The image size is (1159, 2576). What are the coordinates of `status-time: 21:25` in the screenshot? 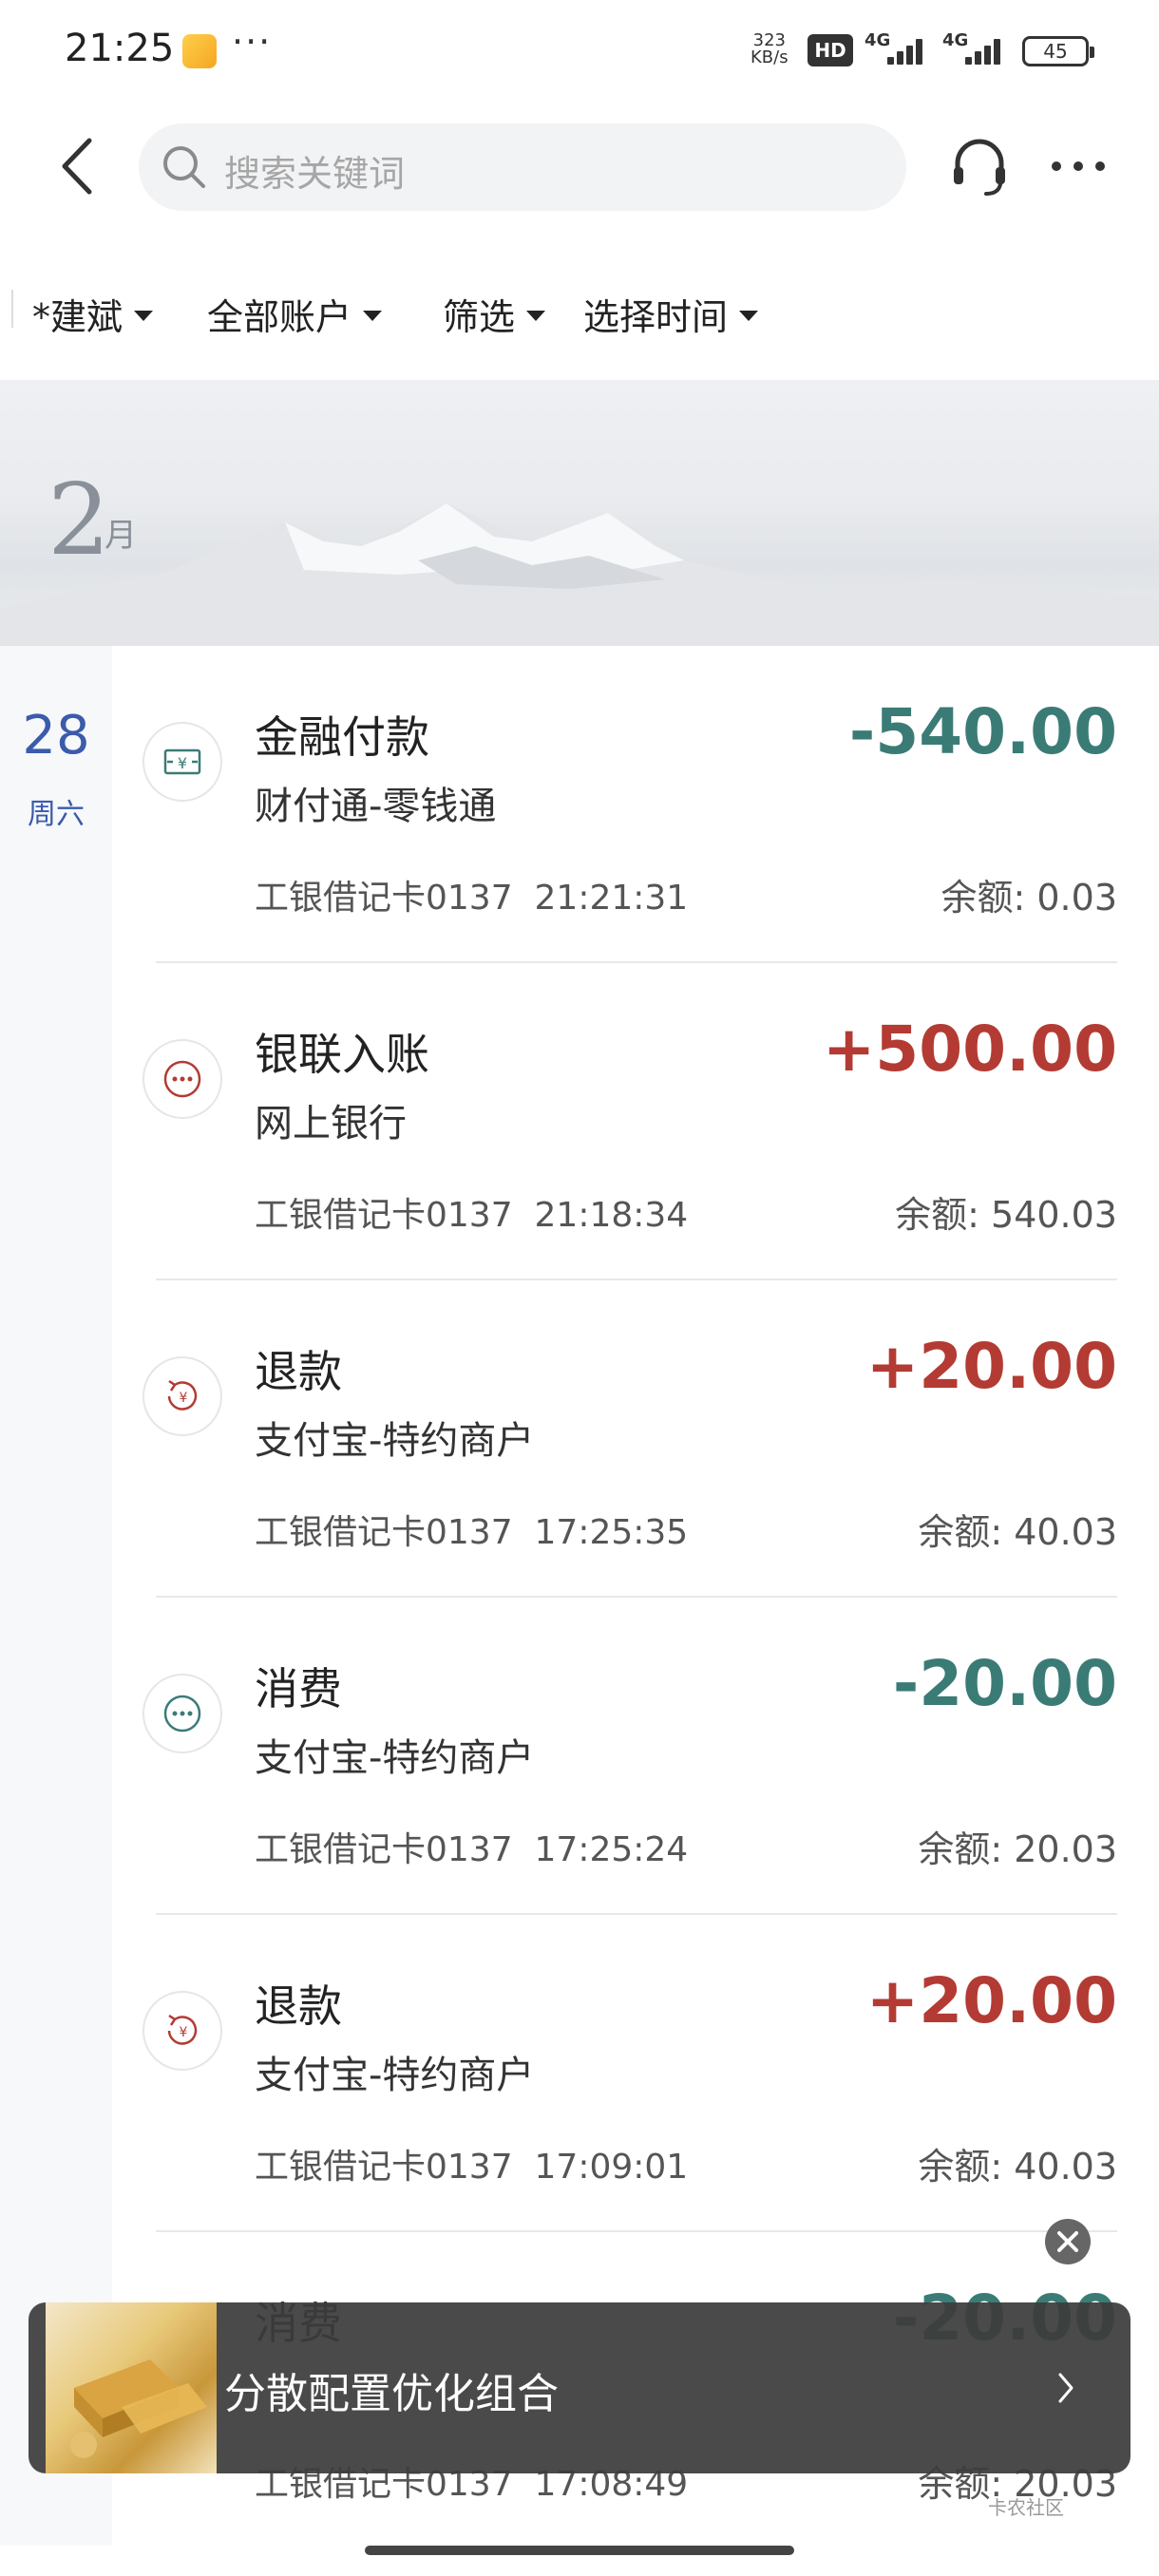 It's located at (120, 48).